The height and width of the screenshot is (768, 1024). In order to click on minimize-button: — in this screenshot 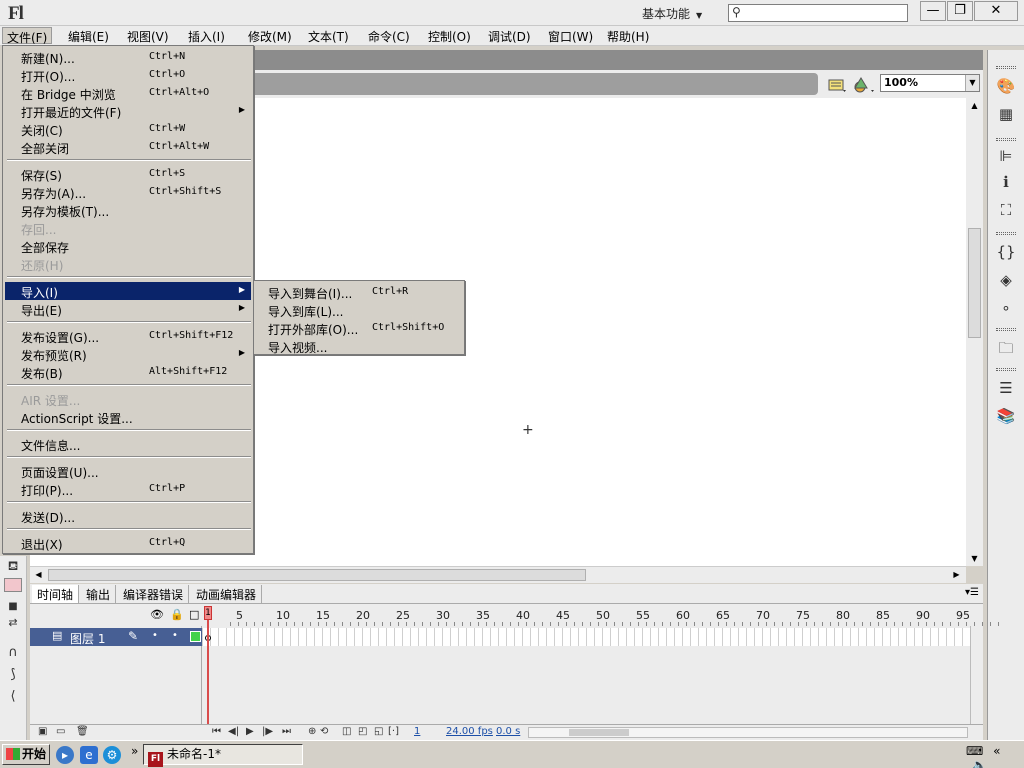, I will do `click(933, 11)`.